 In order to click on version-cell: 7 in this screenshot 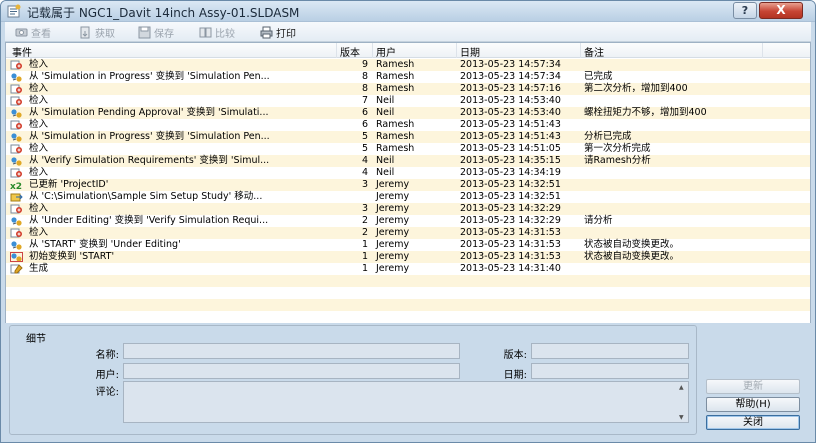, I will do `click(364, 100)`.